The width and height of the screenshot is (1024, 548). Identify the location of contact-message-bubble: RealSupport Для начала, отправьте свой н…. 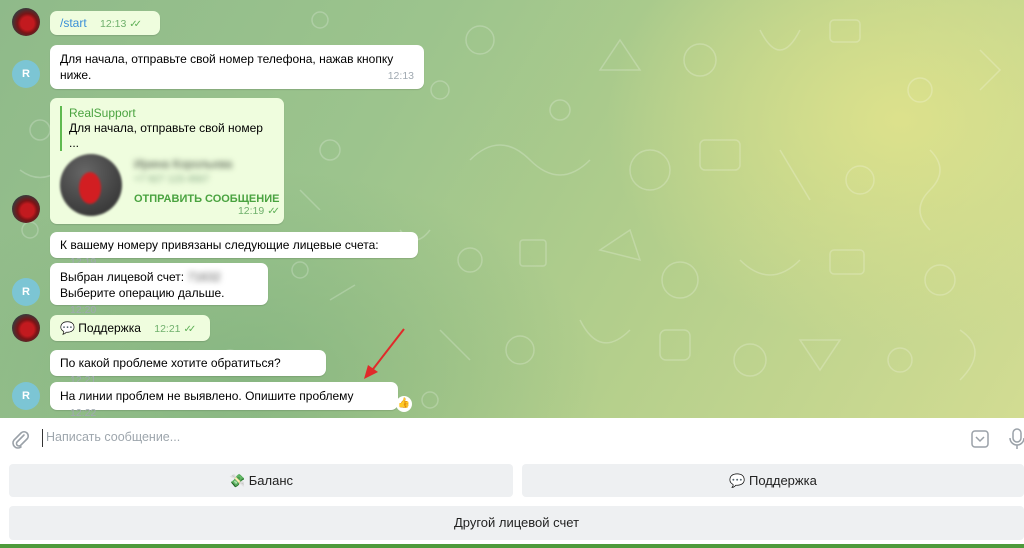
(167, 161).